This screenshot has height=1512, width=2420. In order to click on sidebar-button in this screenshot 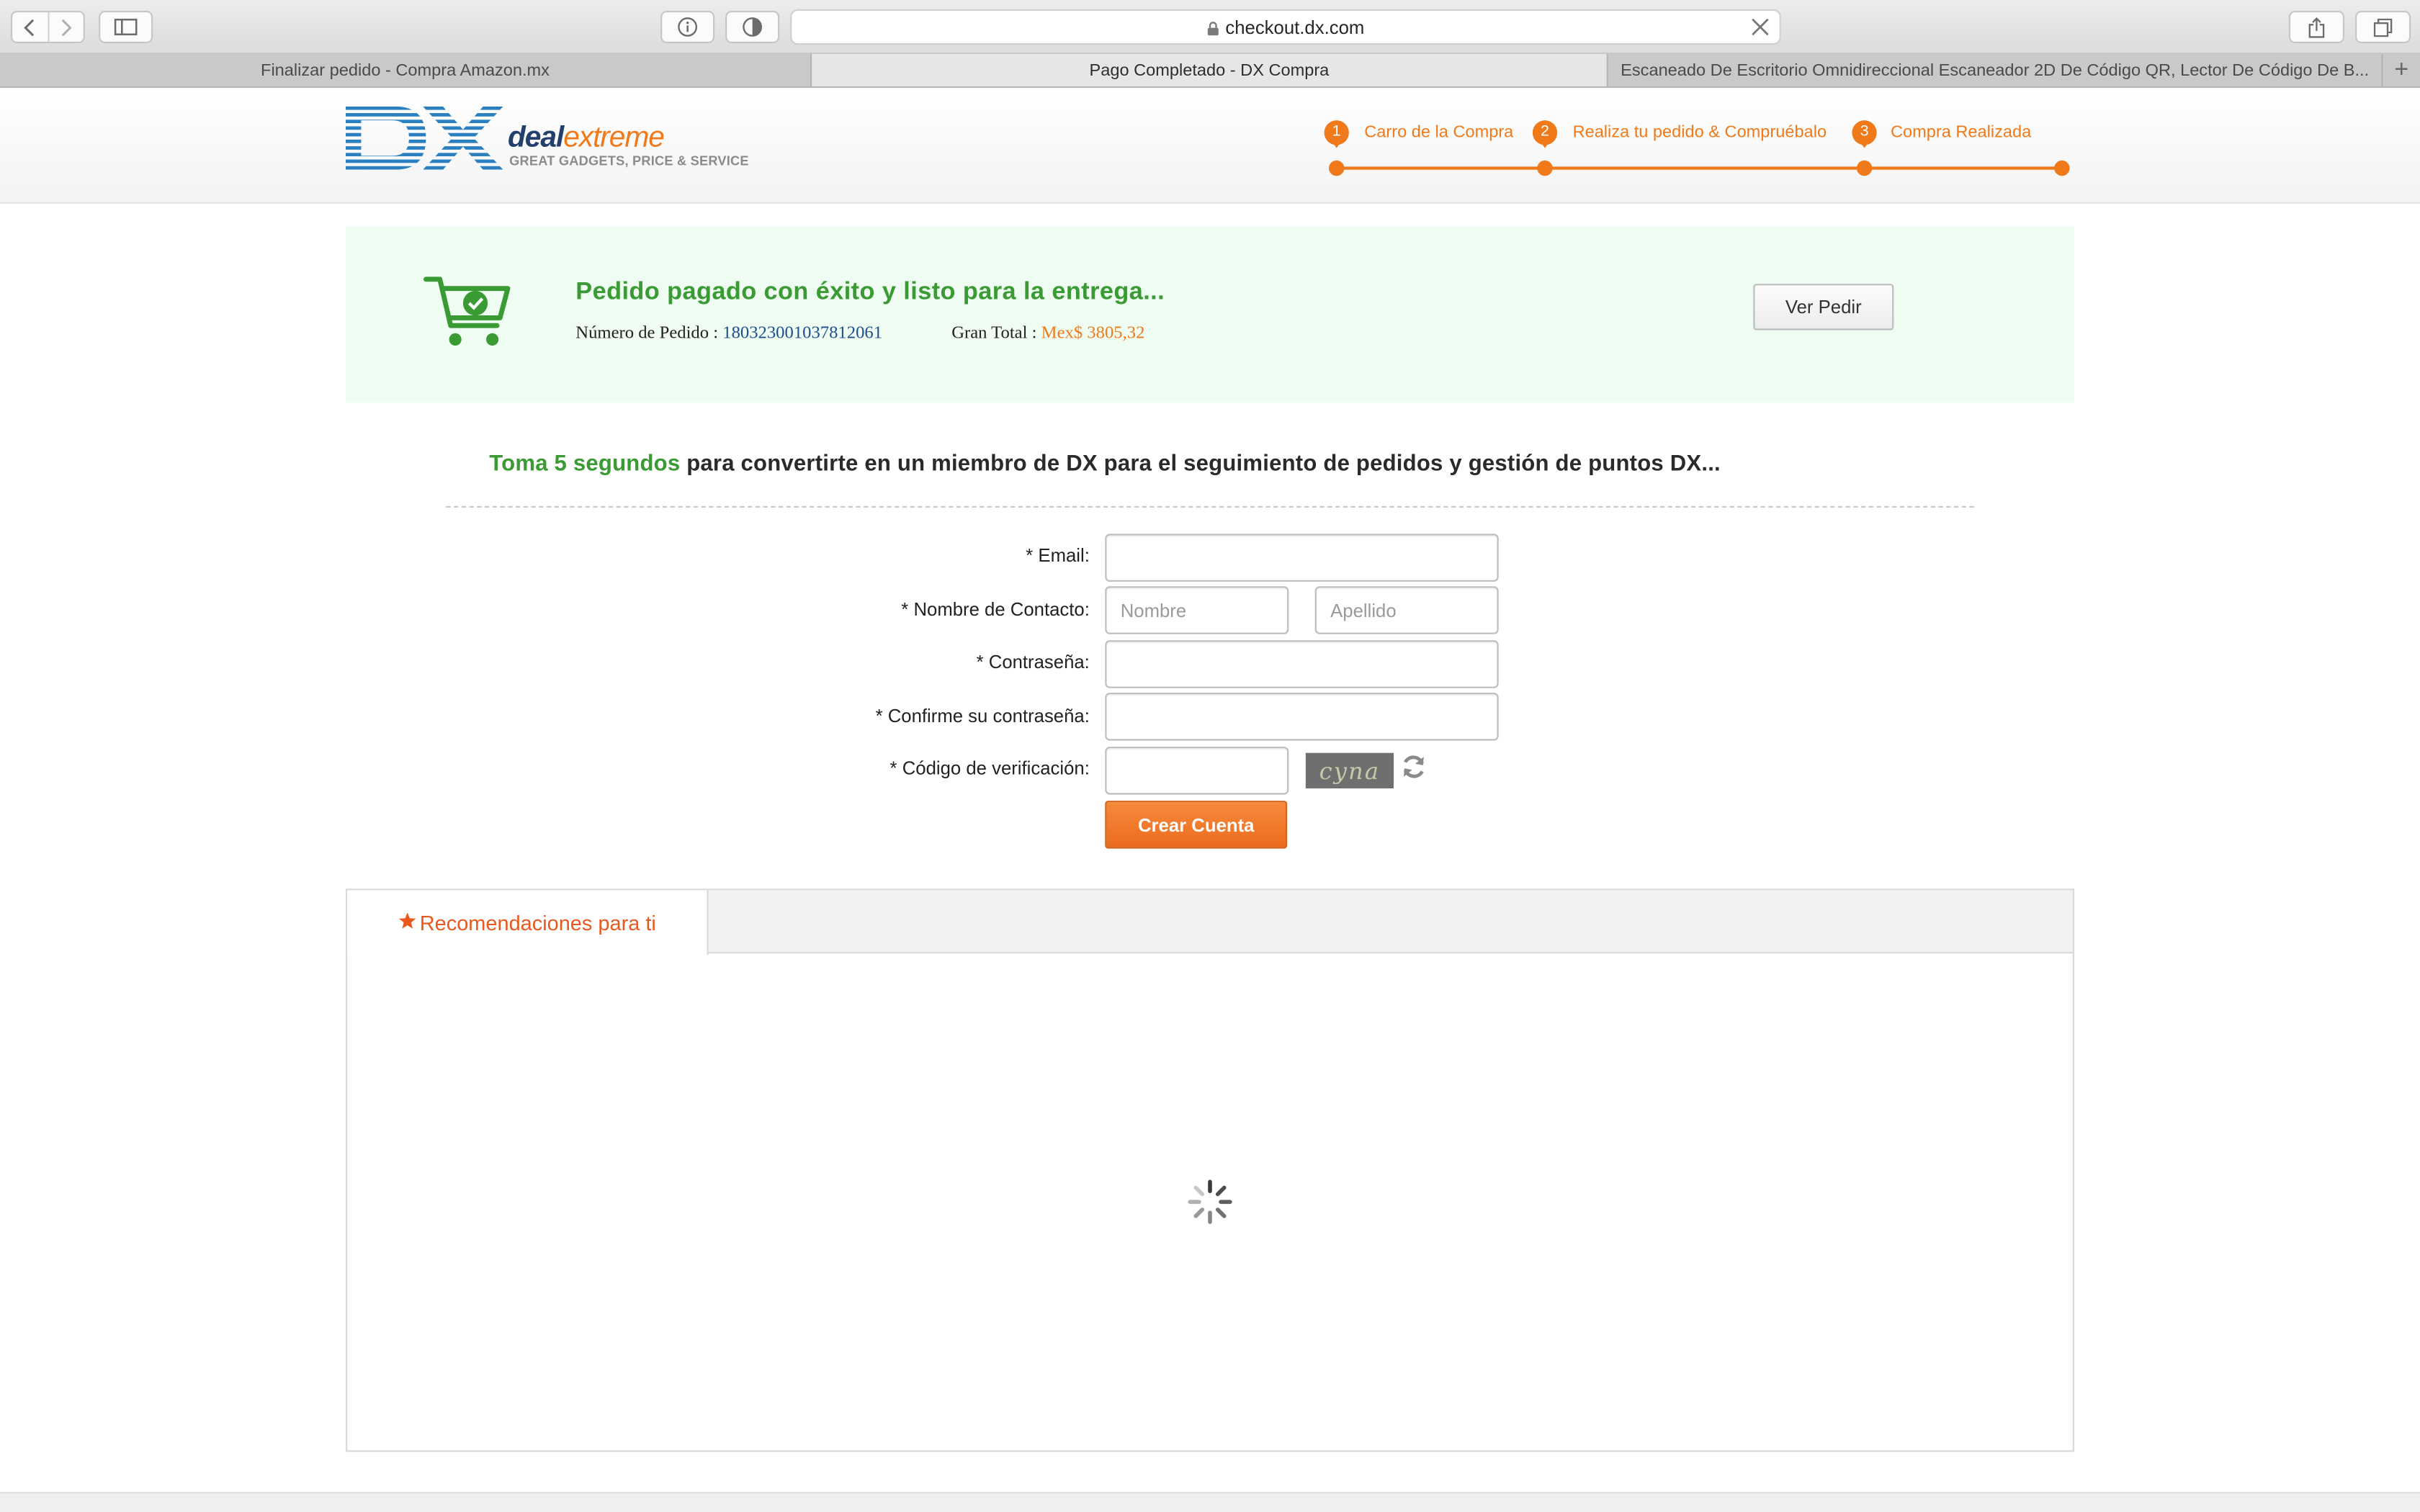, I will do `click(126, 27)`.